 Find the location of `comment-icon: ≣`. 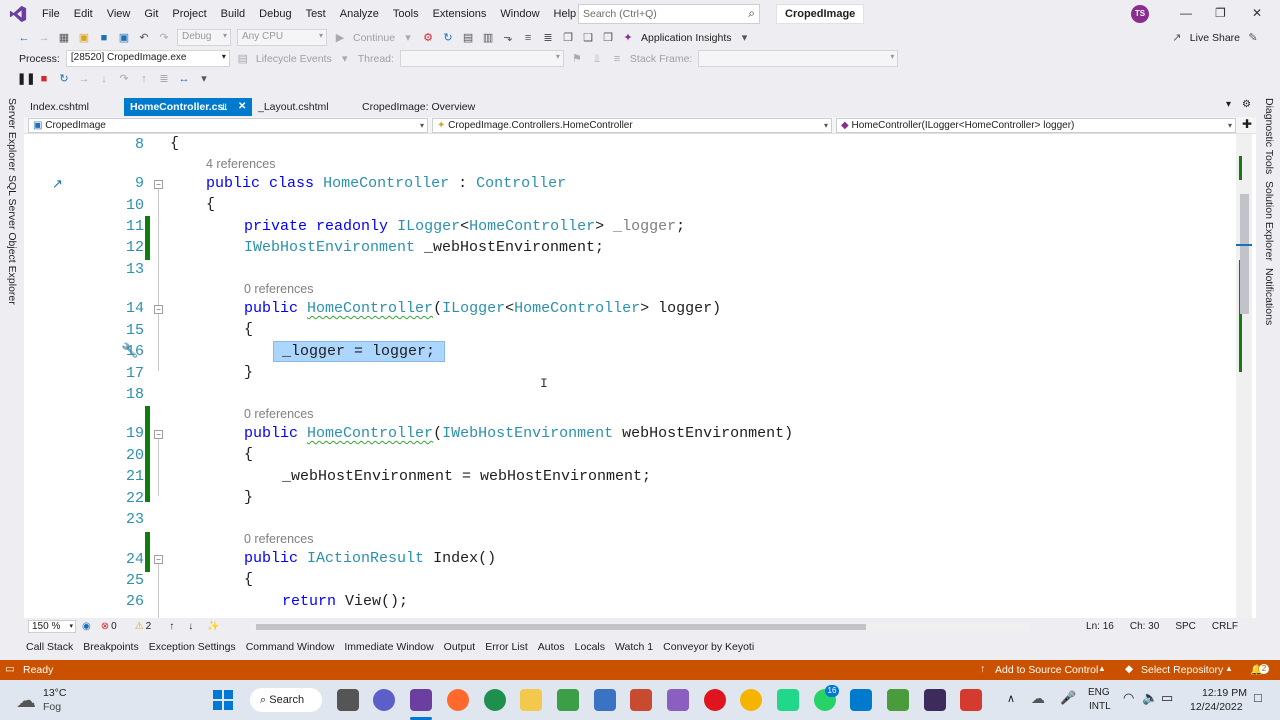

comment-icon: ≣ is located at coordinates (548, 38).